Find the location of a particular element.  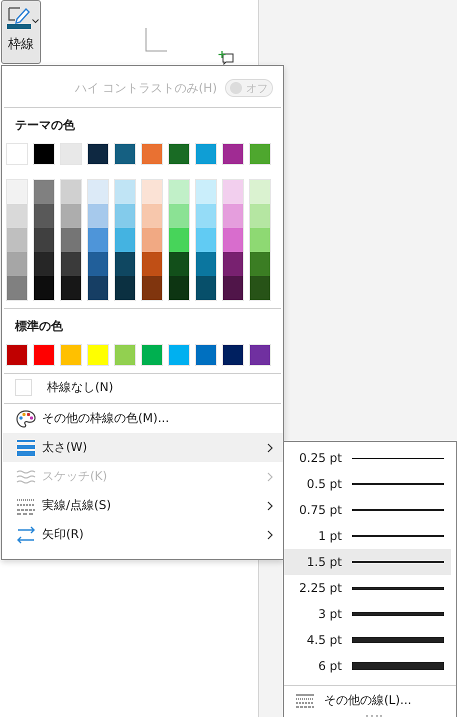

arrows-icon is located at coordinates (26, 535).